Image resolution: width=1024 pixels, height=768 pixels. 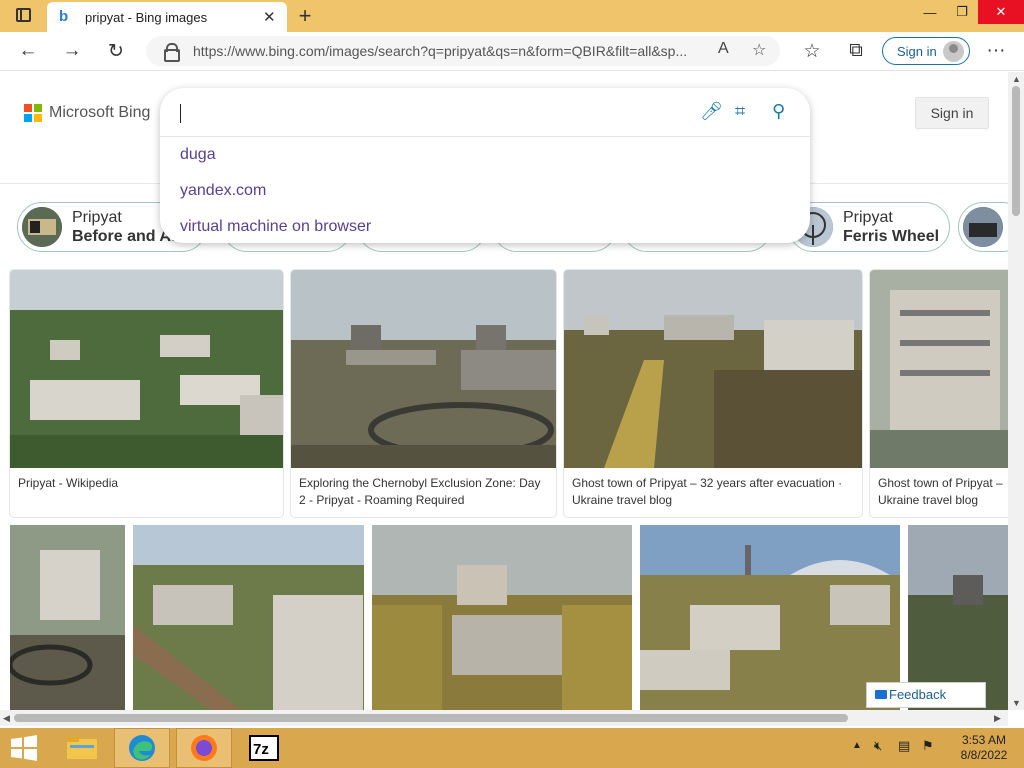 I want to click on vertical-scroll-thumb, so click(x=1016, y=151).